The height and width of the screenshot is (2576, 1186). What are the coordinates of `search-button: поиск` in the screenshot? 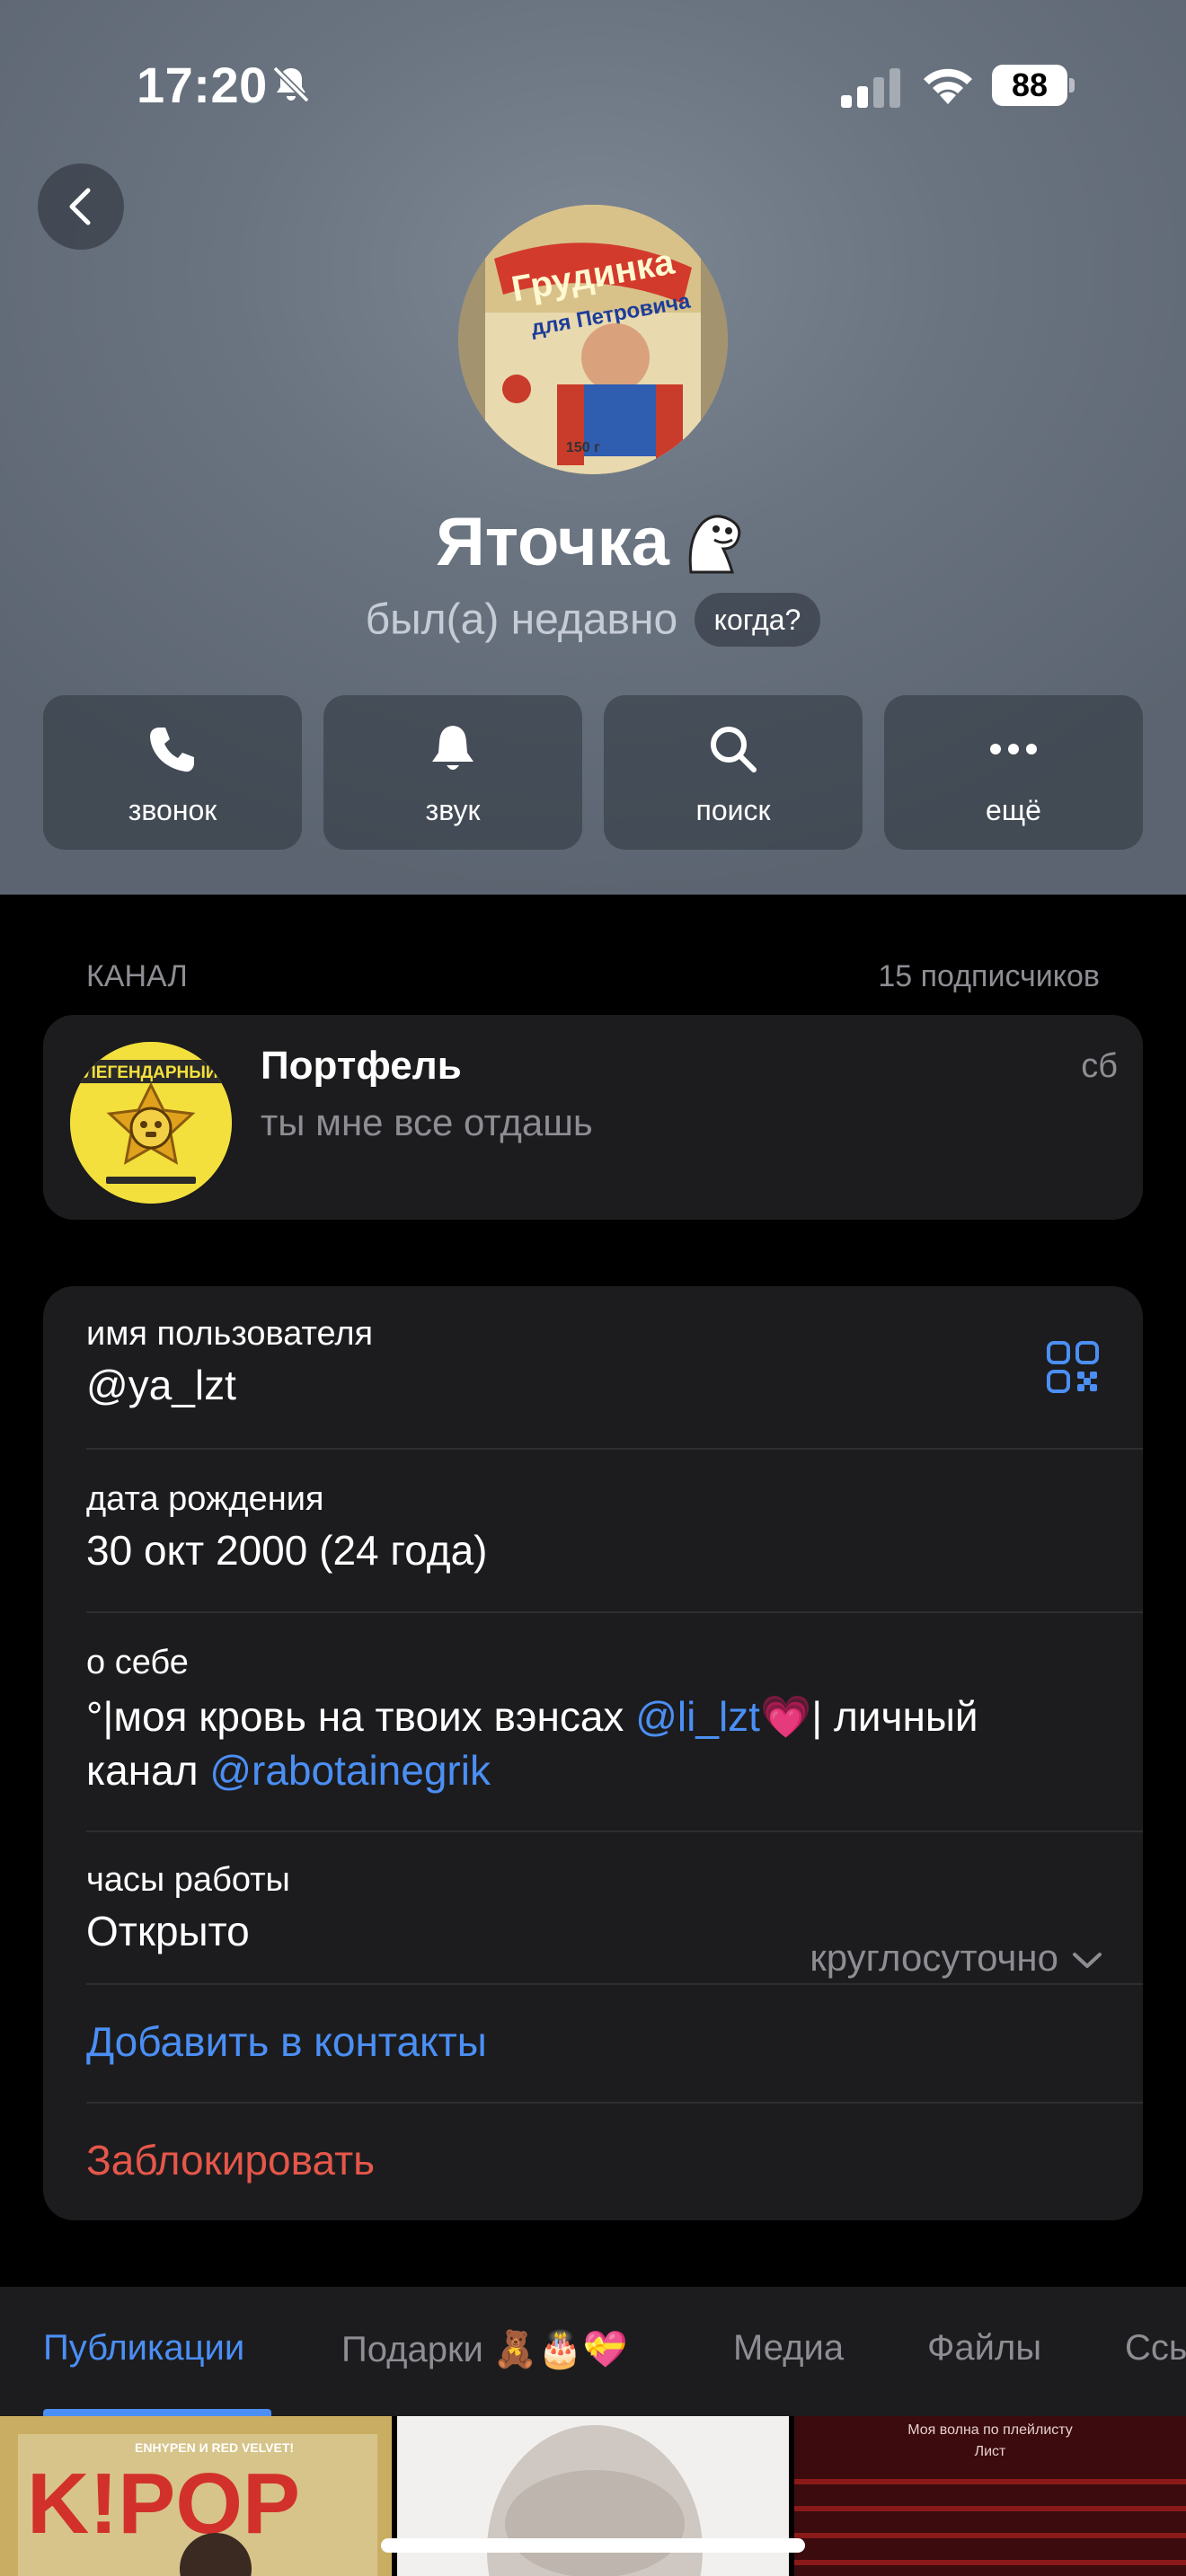 It's located at (733, 772).